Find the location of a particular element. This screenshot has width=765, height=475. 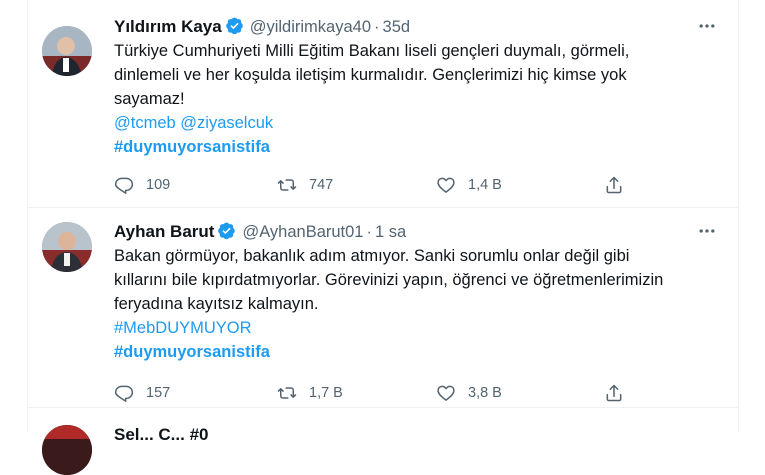

tweet-actions: 157 1,7 B 3,8 B is located at coordinates (420, 393).